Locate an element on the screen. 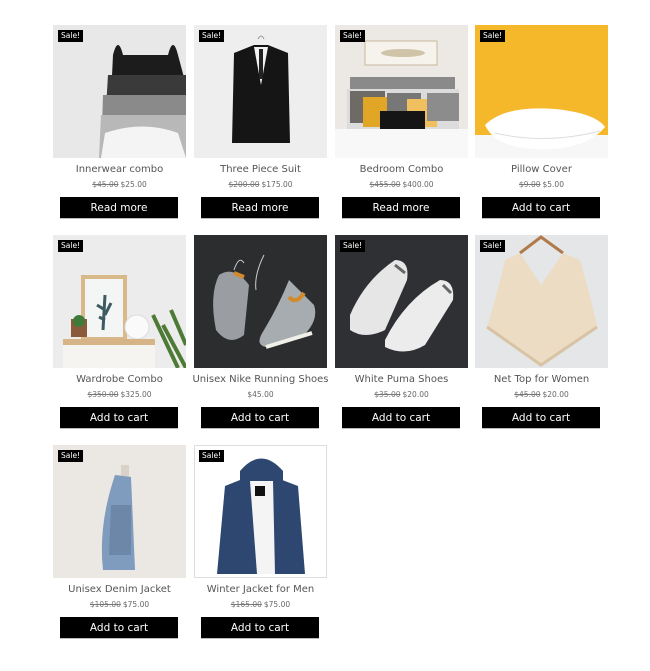  price: $45.00 is located at coordinates (260, 394).